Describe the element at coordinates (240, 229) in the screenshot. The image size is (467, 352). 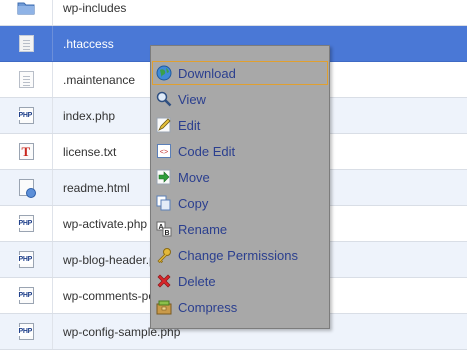
I see `menu-item-rename: AB Rename` at that location.